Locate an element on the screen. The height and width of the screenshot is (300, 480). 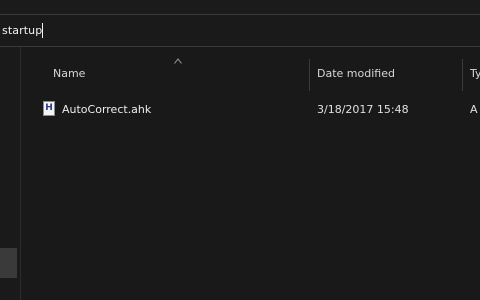
ahk-script-icon: H is located at coordinates (49, 108).